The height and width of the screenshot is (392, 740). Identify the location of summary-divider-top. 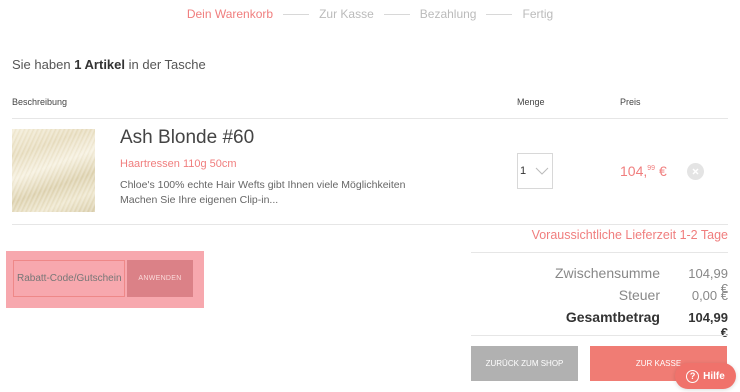
(599, 252).